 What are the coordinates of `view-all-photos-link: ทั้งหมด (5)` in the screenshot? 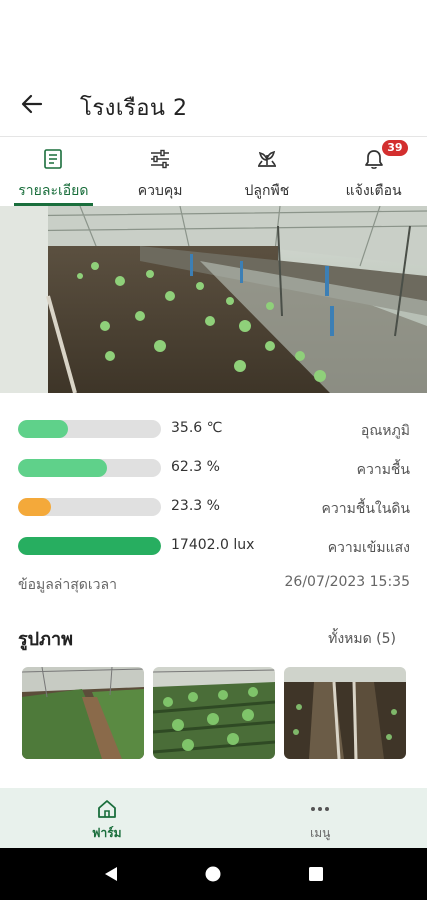 It's located at (362, 639).